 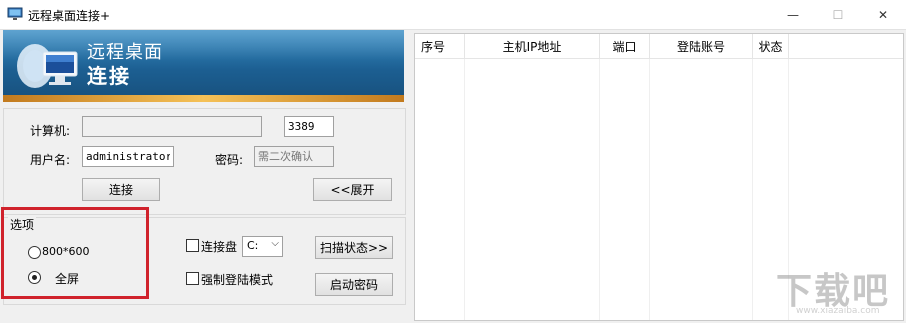 What do you see at coordinates (15, 13) in the screenshot?
I see `remote-desktop-app-icon` at bounding box center [15, 13].